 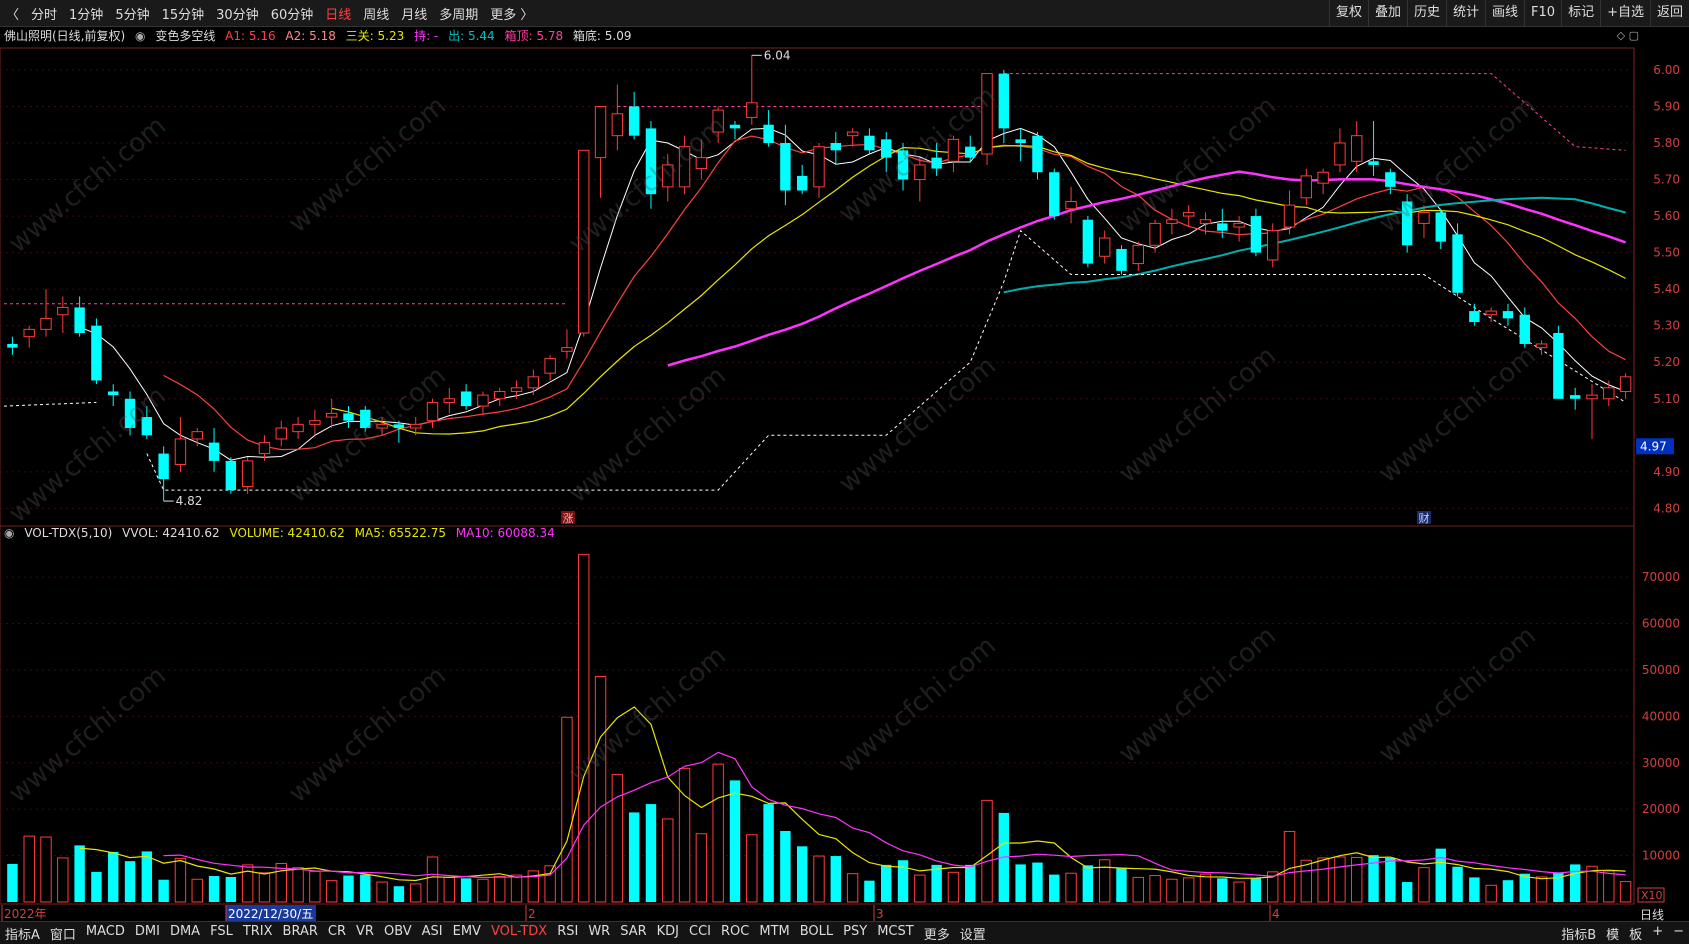 What do you see at coordinates (1678, 933) in the screenshot?
I see `bottom-tool-4: −` at bounding box center [1678, 933].